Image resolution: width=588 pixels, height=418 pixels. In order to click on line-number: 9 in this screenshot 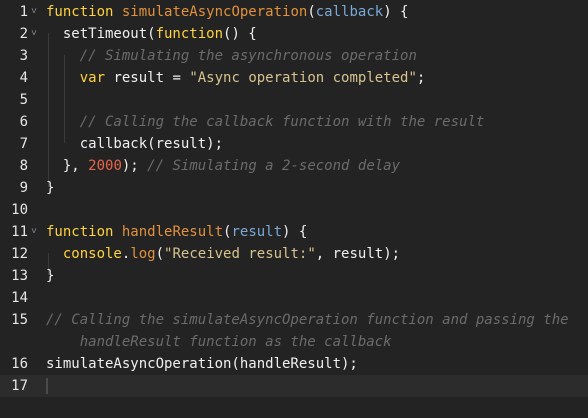, I will do `click(23, 188)`.